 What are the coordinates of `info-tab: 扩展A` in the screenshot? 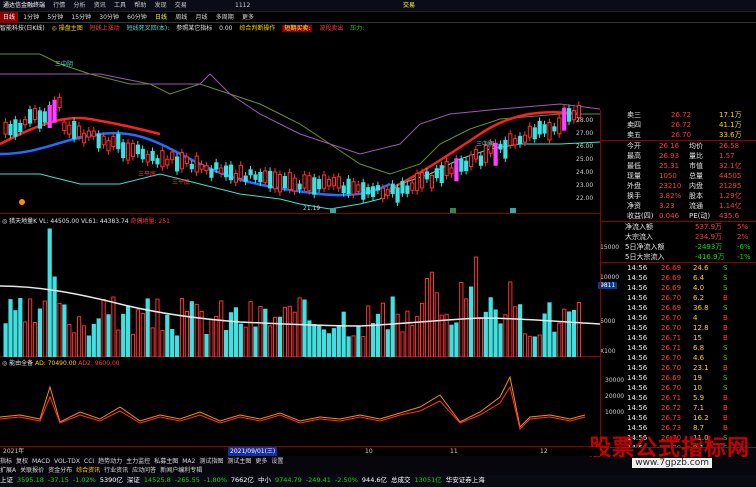 It's located at (8, 470).